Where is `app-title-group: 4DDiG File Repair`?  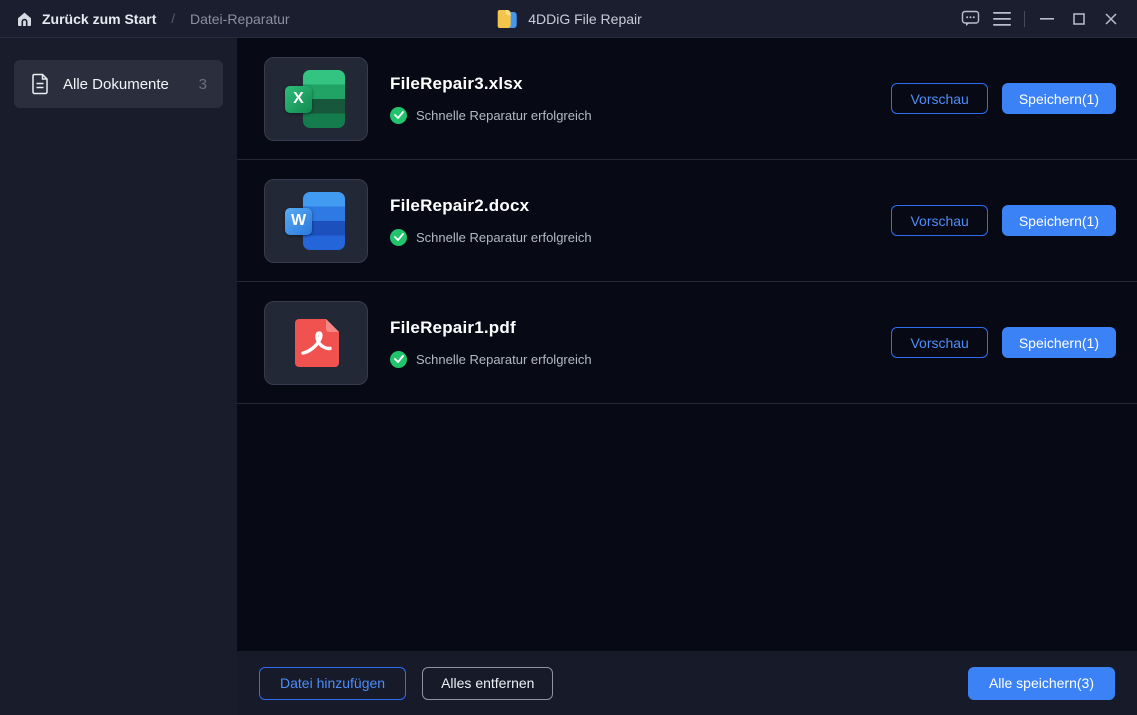
app-title-group: 4DDiG File Repair is located at coordinates (568, 19).